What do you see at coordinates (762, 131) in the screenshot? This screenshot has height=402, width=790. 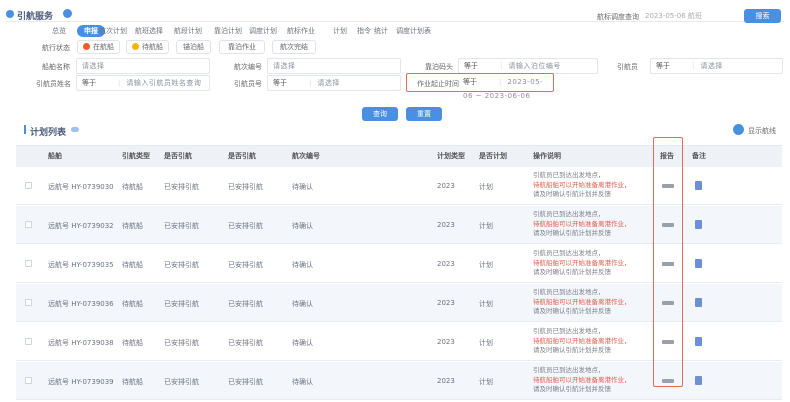 I see `toggle-label: 显示航线` at bounding box center [762, 131].